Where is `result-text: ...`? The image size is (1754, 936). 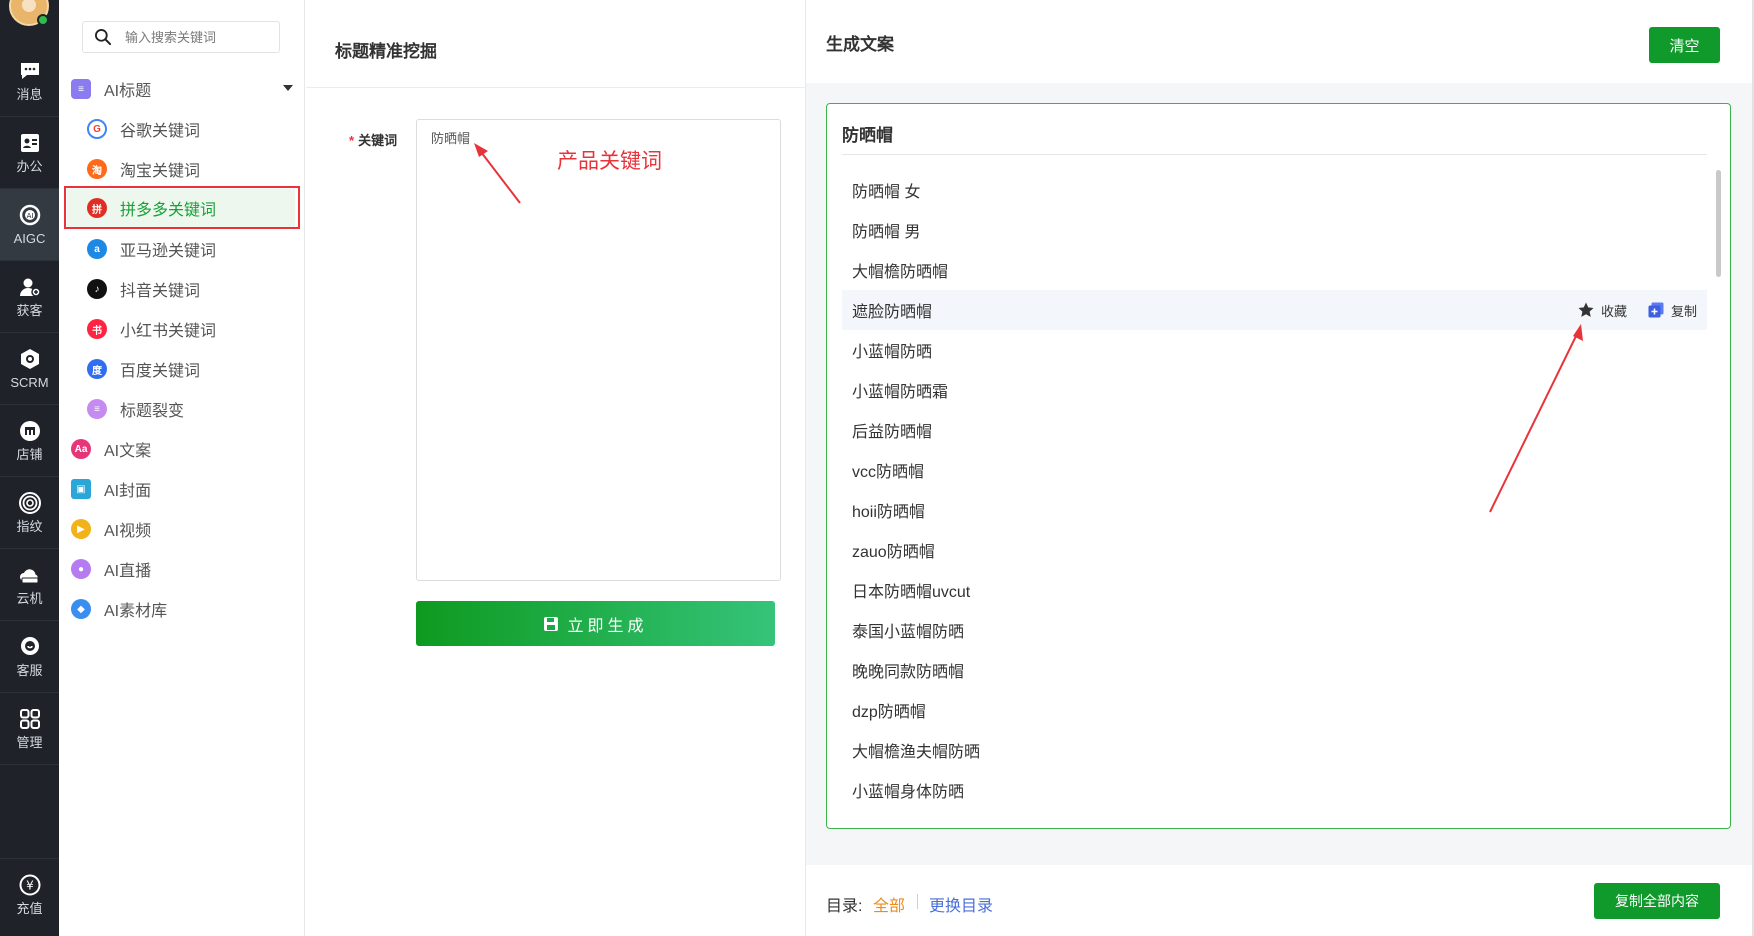
result-text: ... is located at coordinates (858, 821).